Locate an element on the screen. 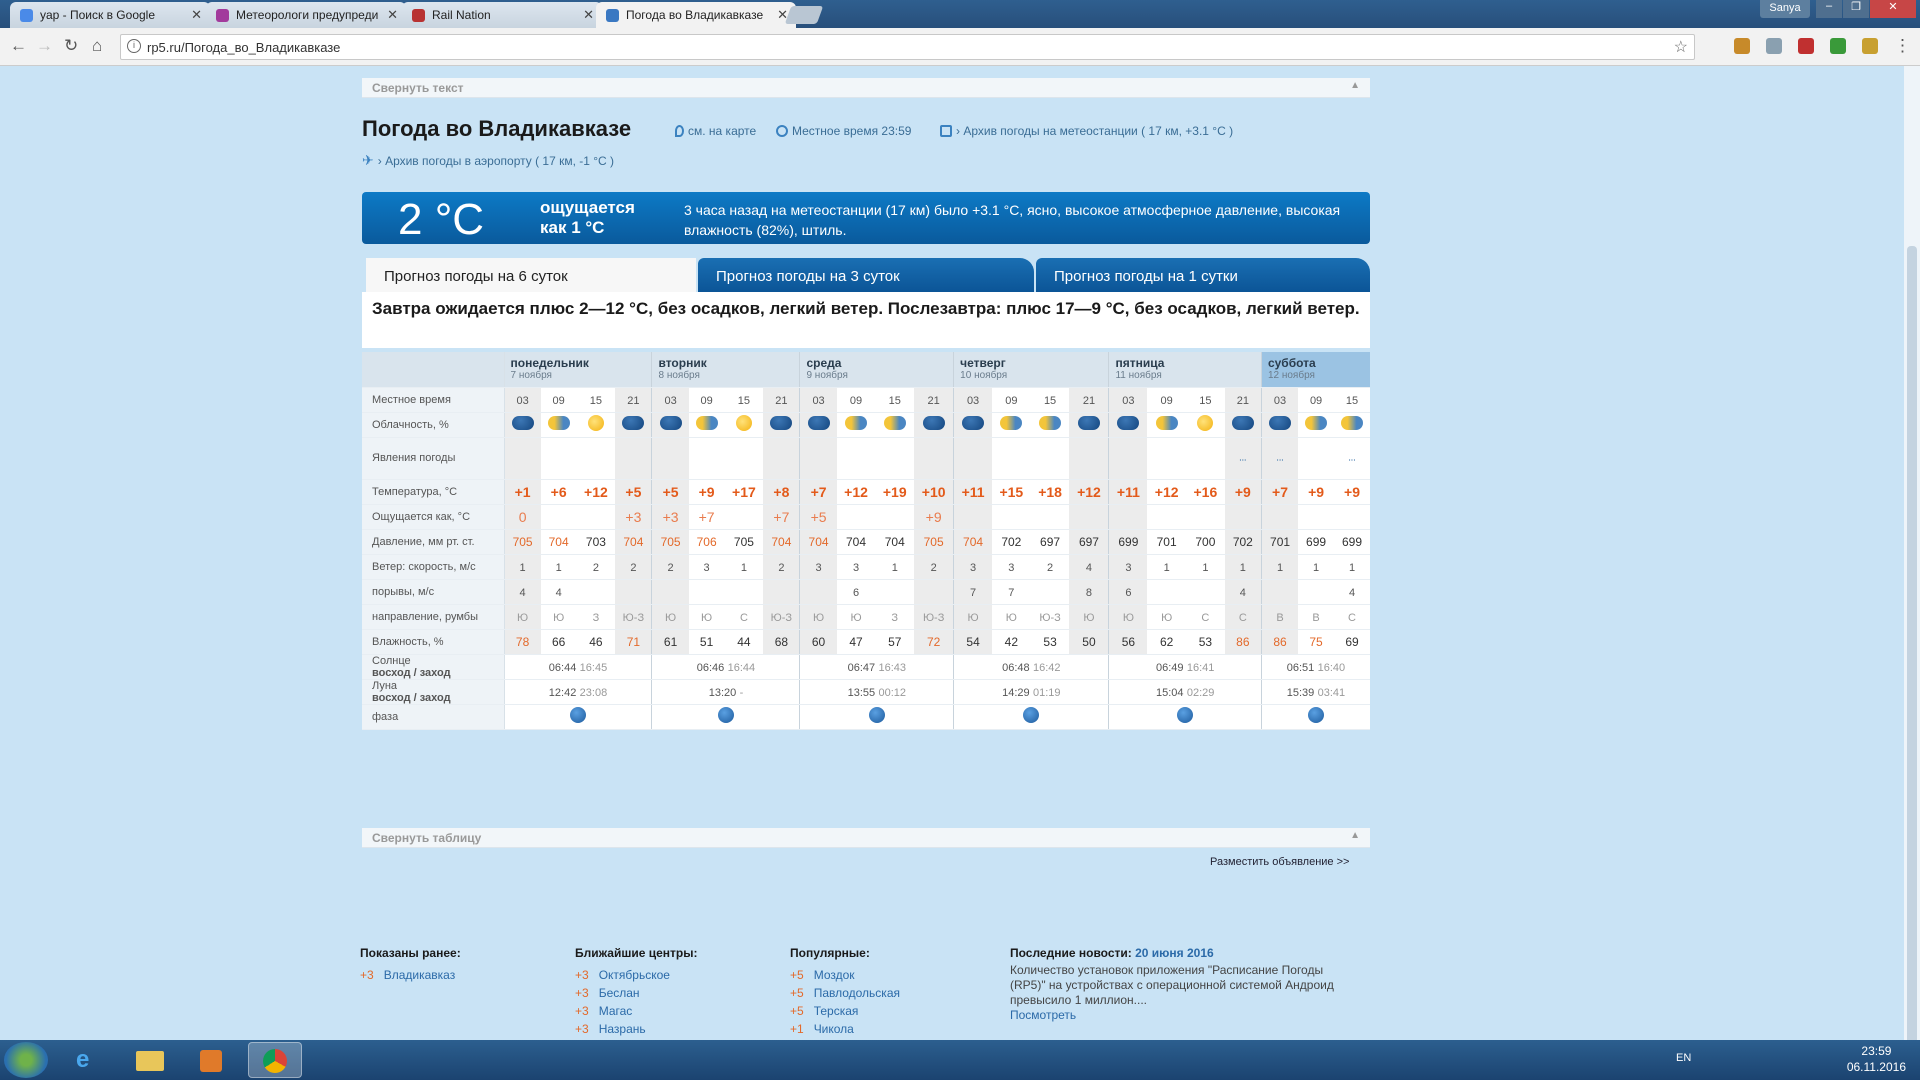  system-clock: 23:59 06.11.2016 is located at coordinates (1876, 1059).